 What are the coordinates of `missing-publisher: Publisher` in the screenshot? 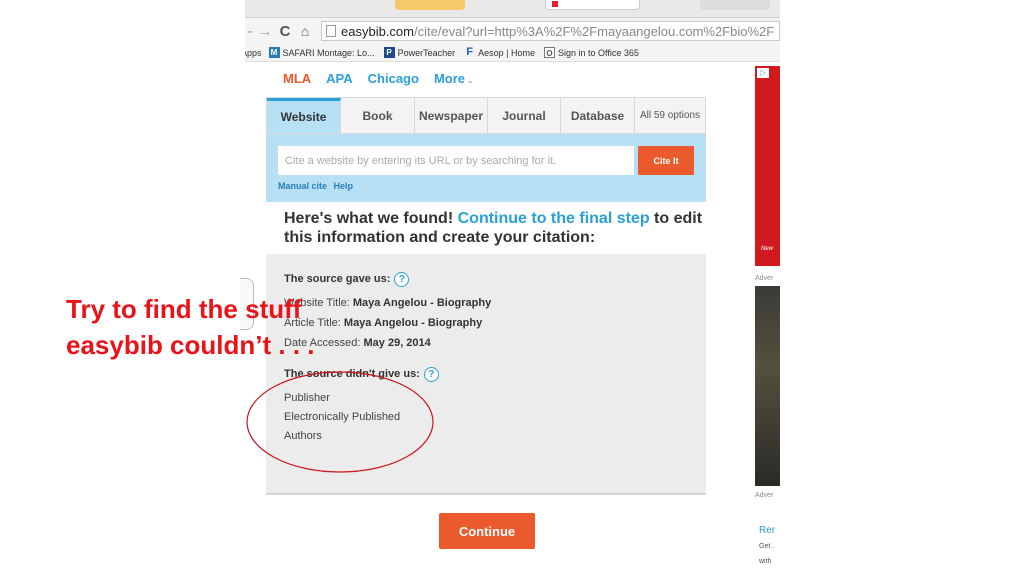 It's located at (307, 398).